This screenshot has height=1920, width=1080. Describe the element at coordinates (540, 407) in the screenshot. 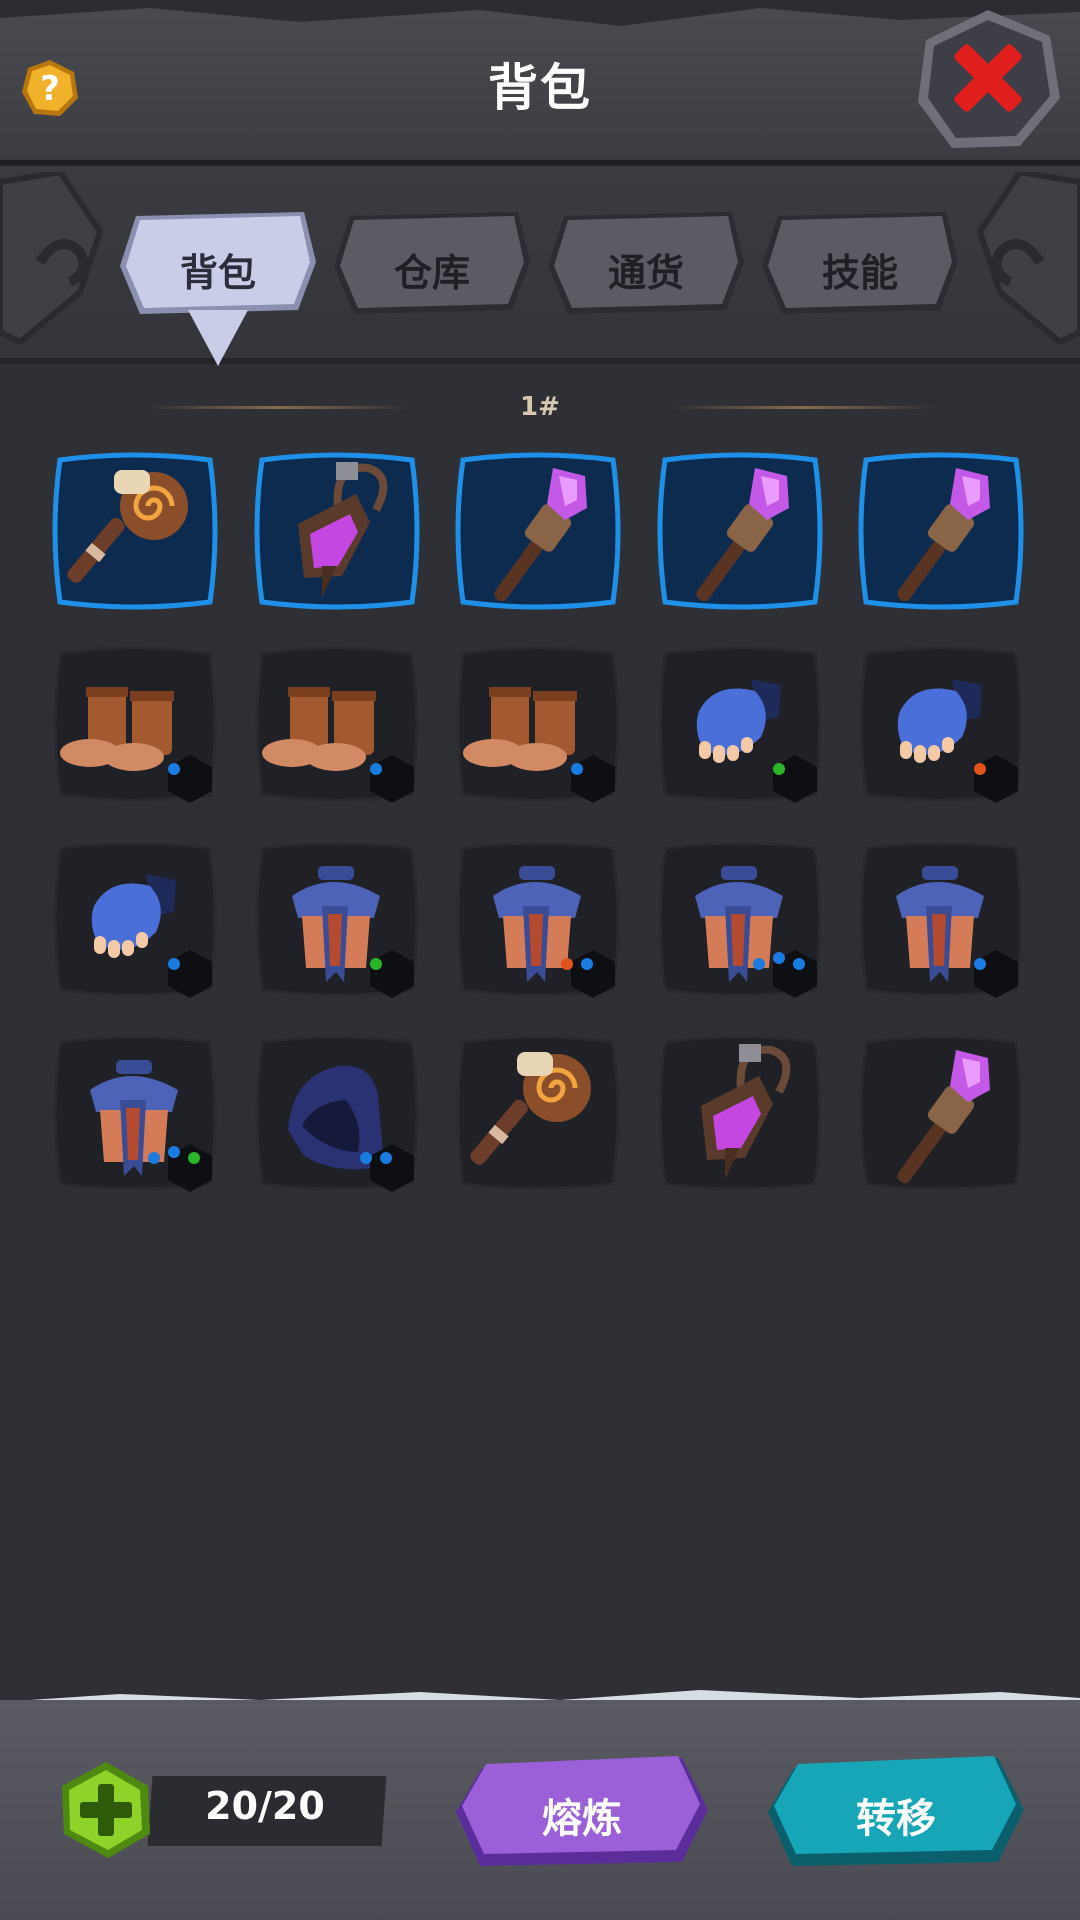

I see `page-number-label: 1#` at that location.